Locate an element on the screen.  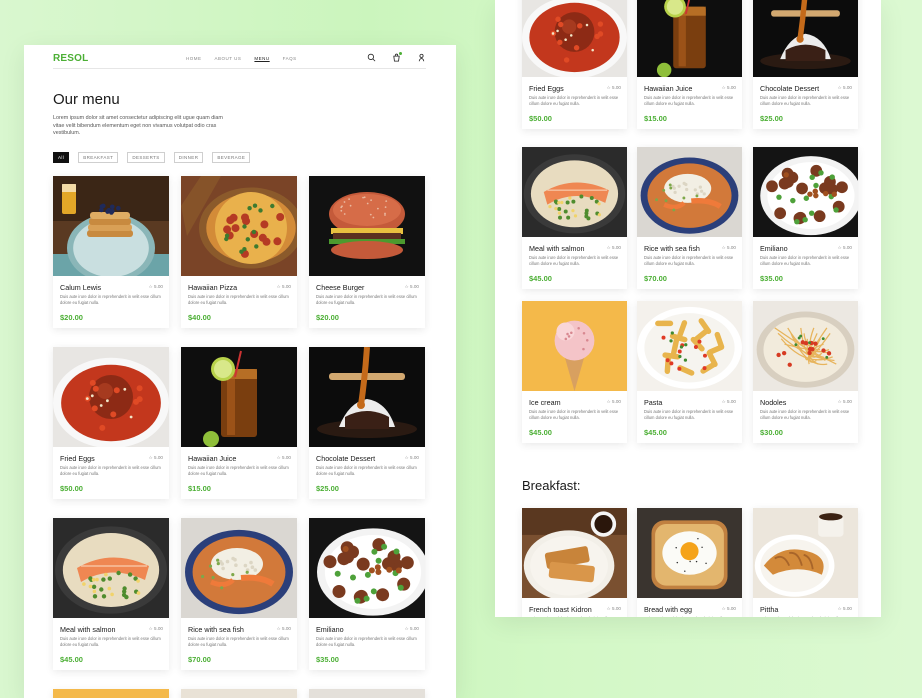
breakfast-title: Breakfast: is located at coordinates (551, 485).